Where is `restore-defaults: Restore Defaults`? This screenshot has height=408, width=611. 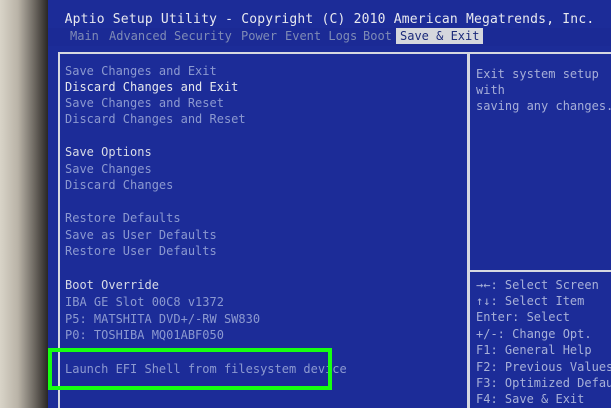
restore-defaults: Restore Defaults is located at coordinates (123, 218).